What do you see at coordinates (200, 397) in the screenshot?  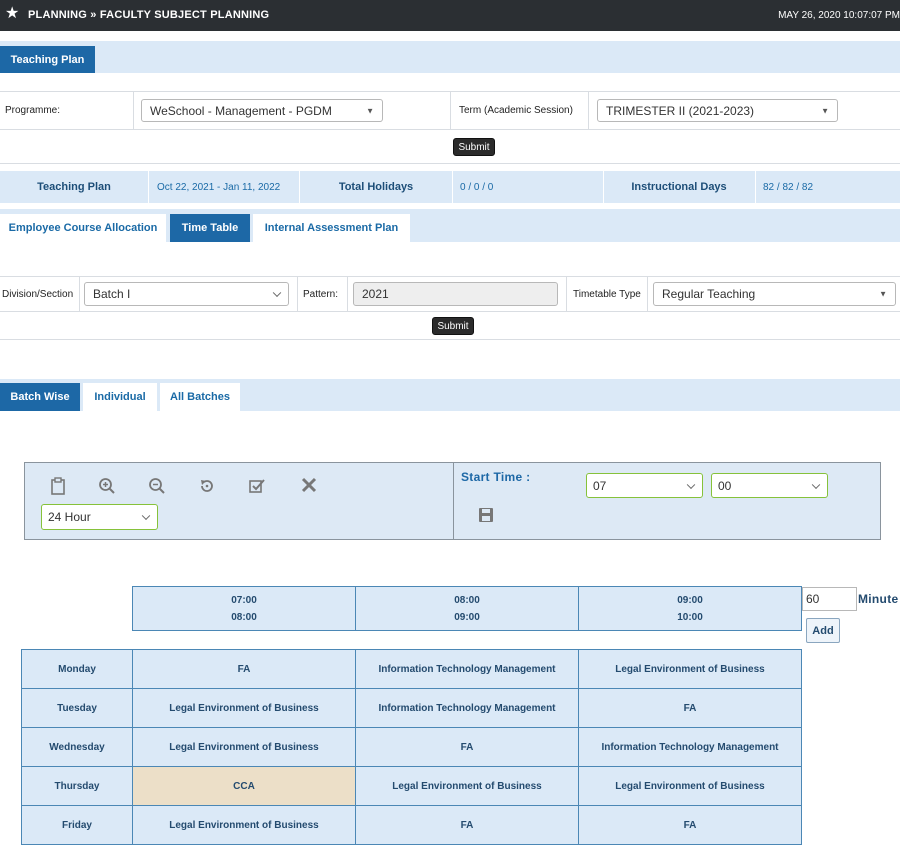 I see `tab-all-batches: All Batches` at bounding box center [200, 397].